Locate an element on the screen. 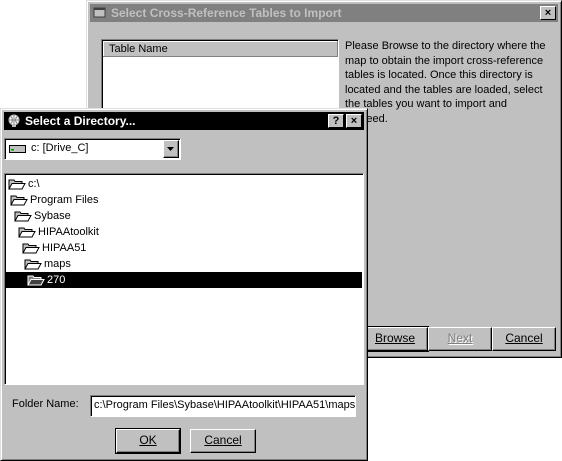  tree-item-hipaa51: HIPAA51 is located at coordinates (54, 248).